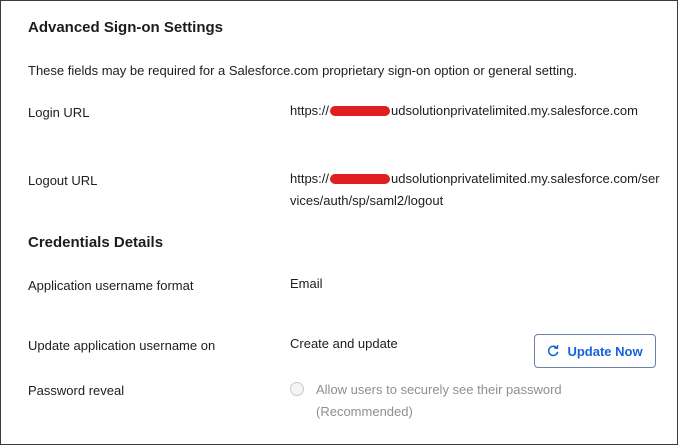 Image resolution: width=678 pixels, height=445 pixels. I want to click on logout-url-label: Logout URL, so click(63, 180).